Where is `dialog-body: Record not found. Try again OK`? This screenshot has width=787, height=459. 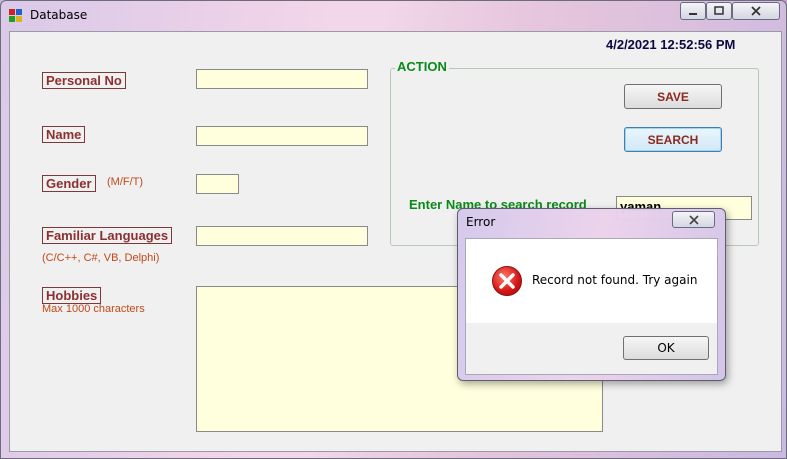 dialog-body: Record not found. Try again OK is located at coordinates (591, 306).